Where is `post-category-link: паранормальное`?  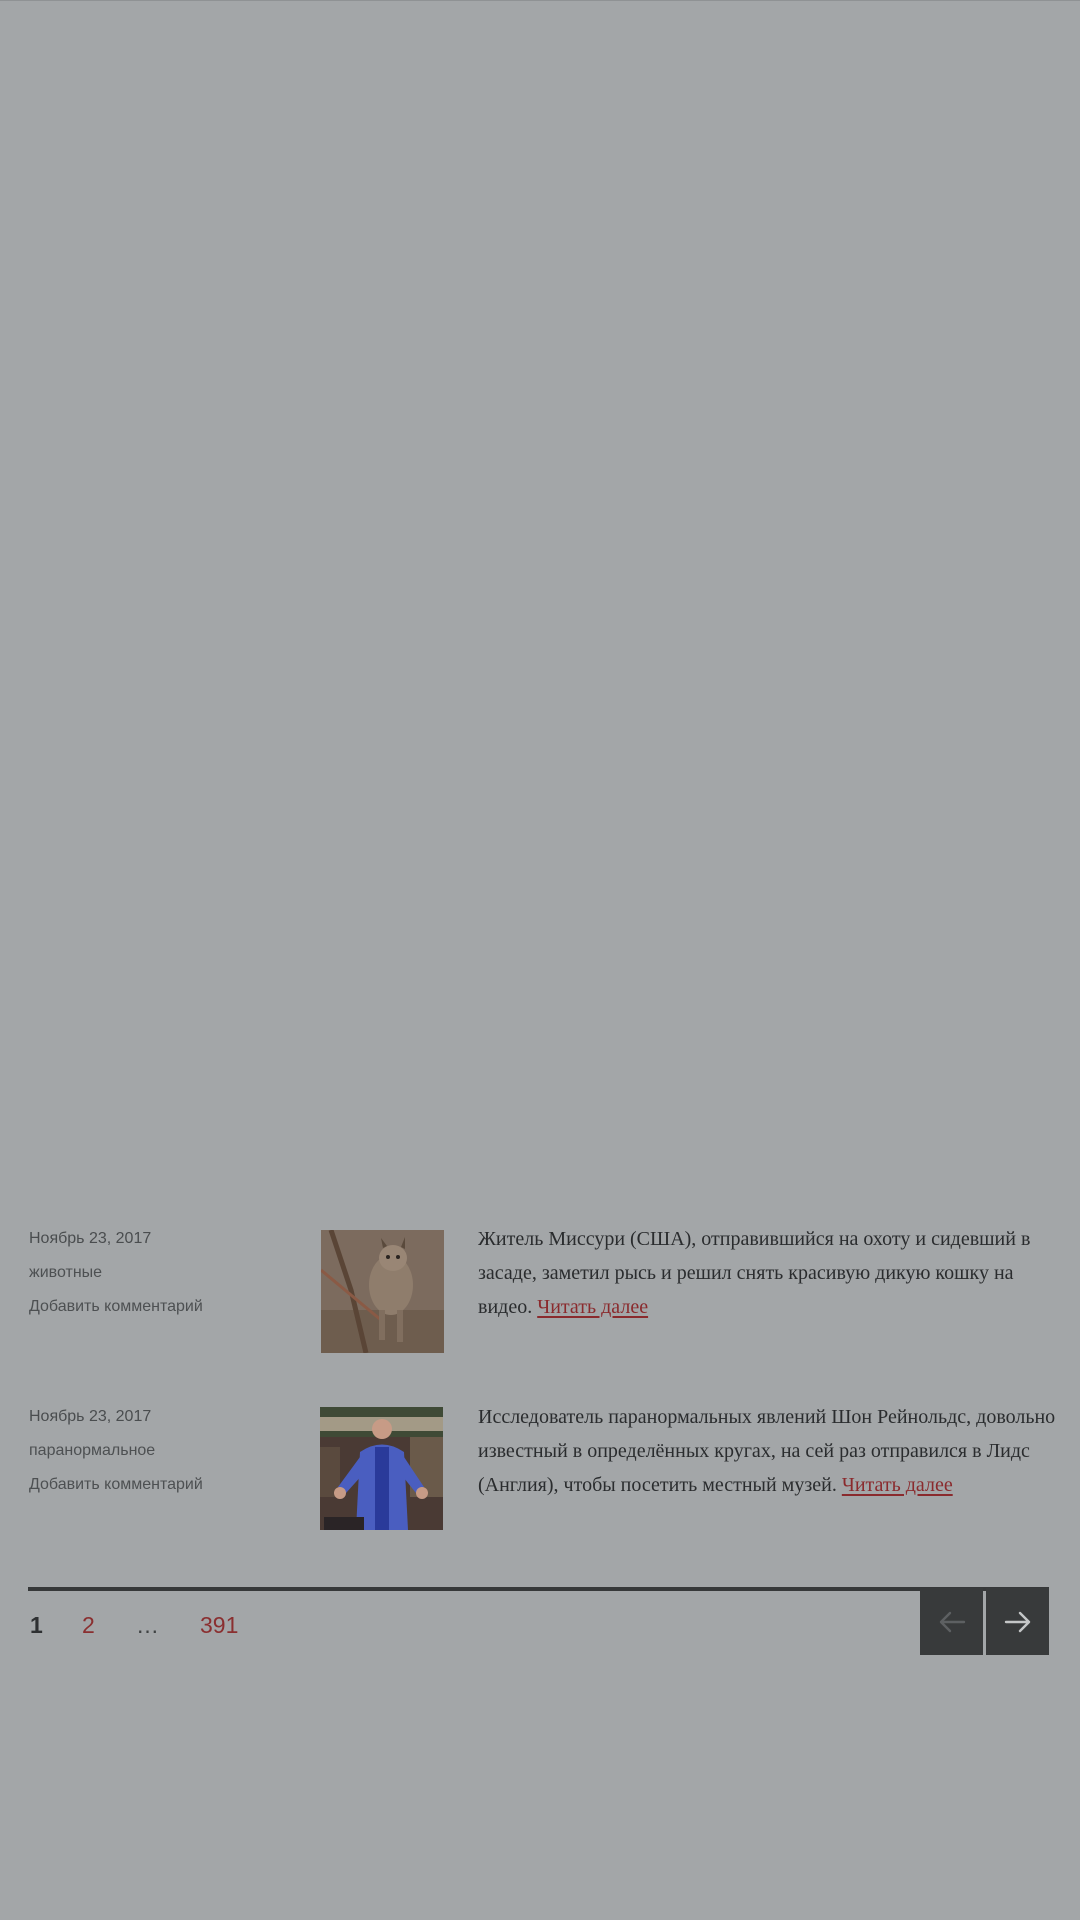 post-category-link: паранормальное is located at coordinates (159, 1451).